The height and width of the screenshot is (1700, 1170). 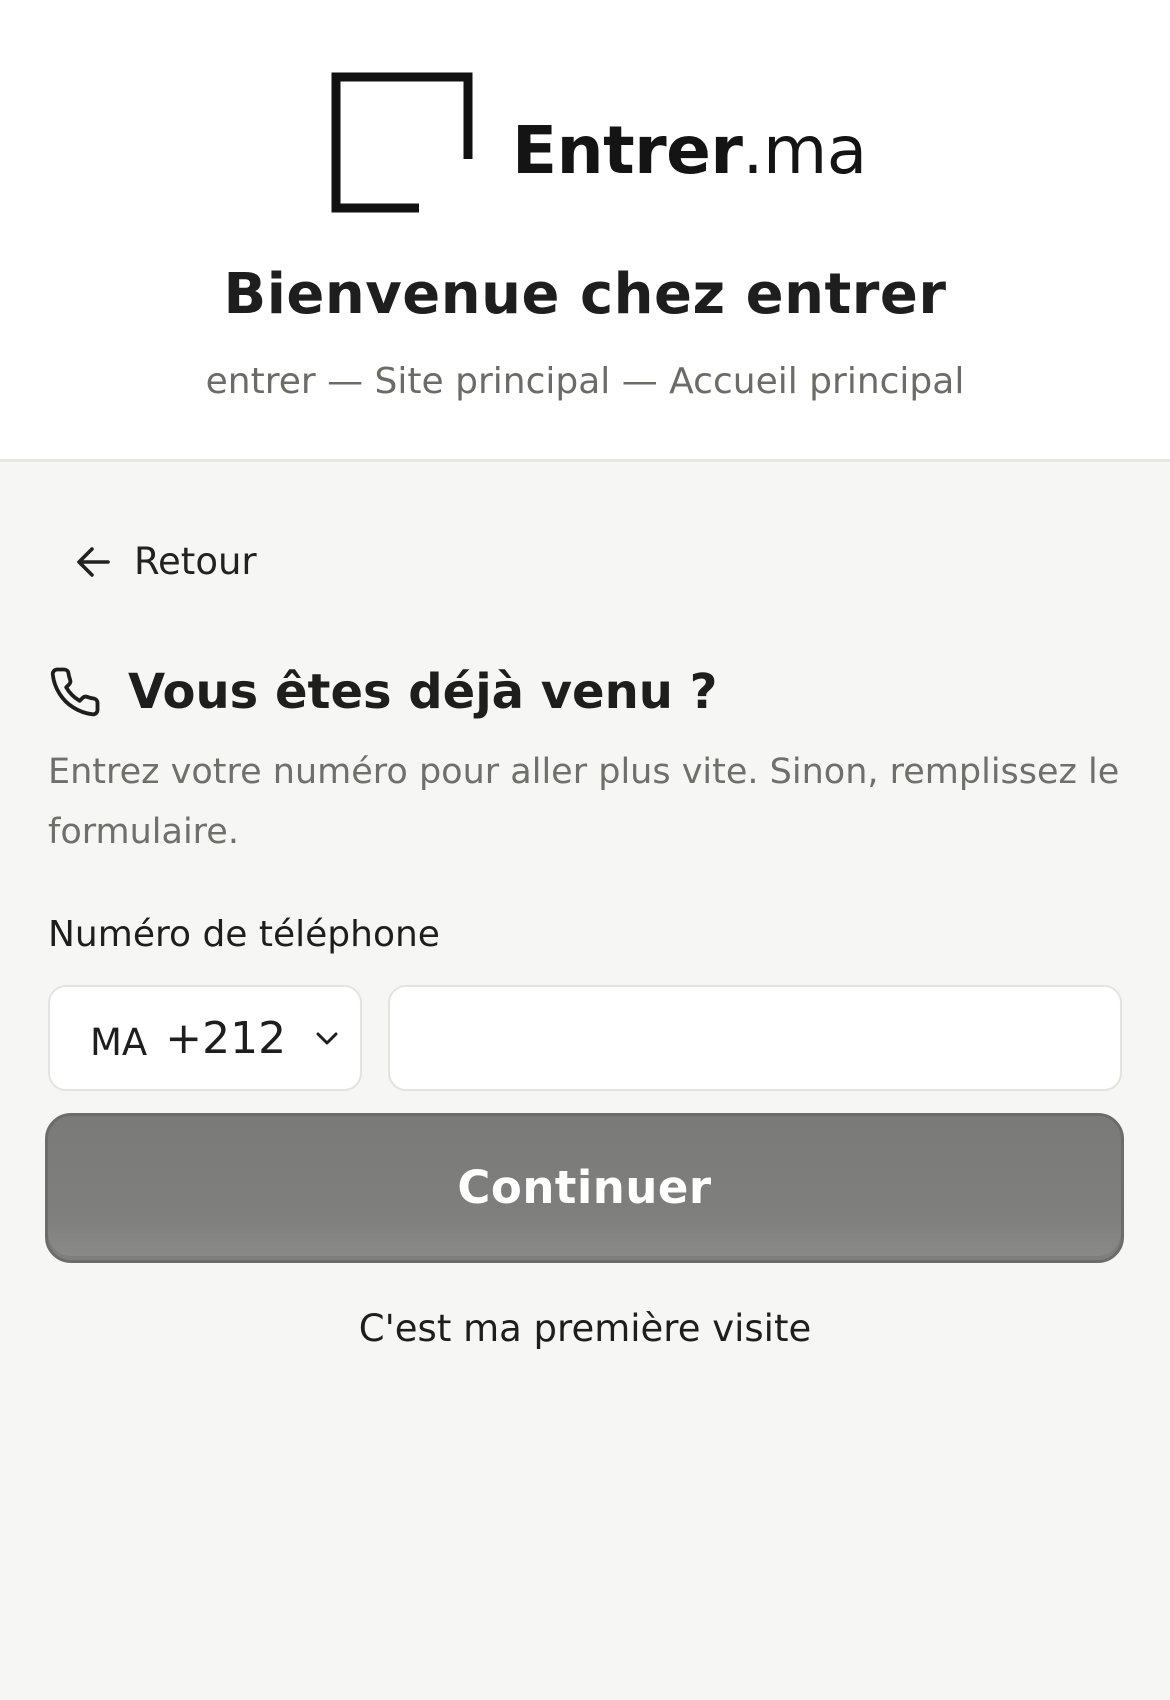 What do you see at coordinates (755, 1038) in the screenshot?
I see `phone-input` at bounding box center [755, 1038].